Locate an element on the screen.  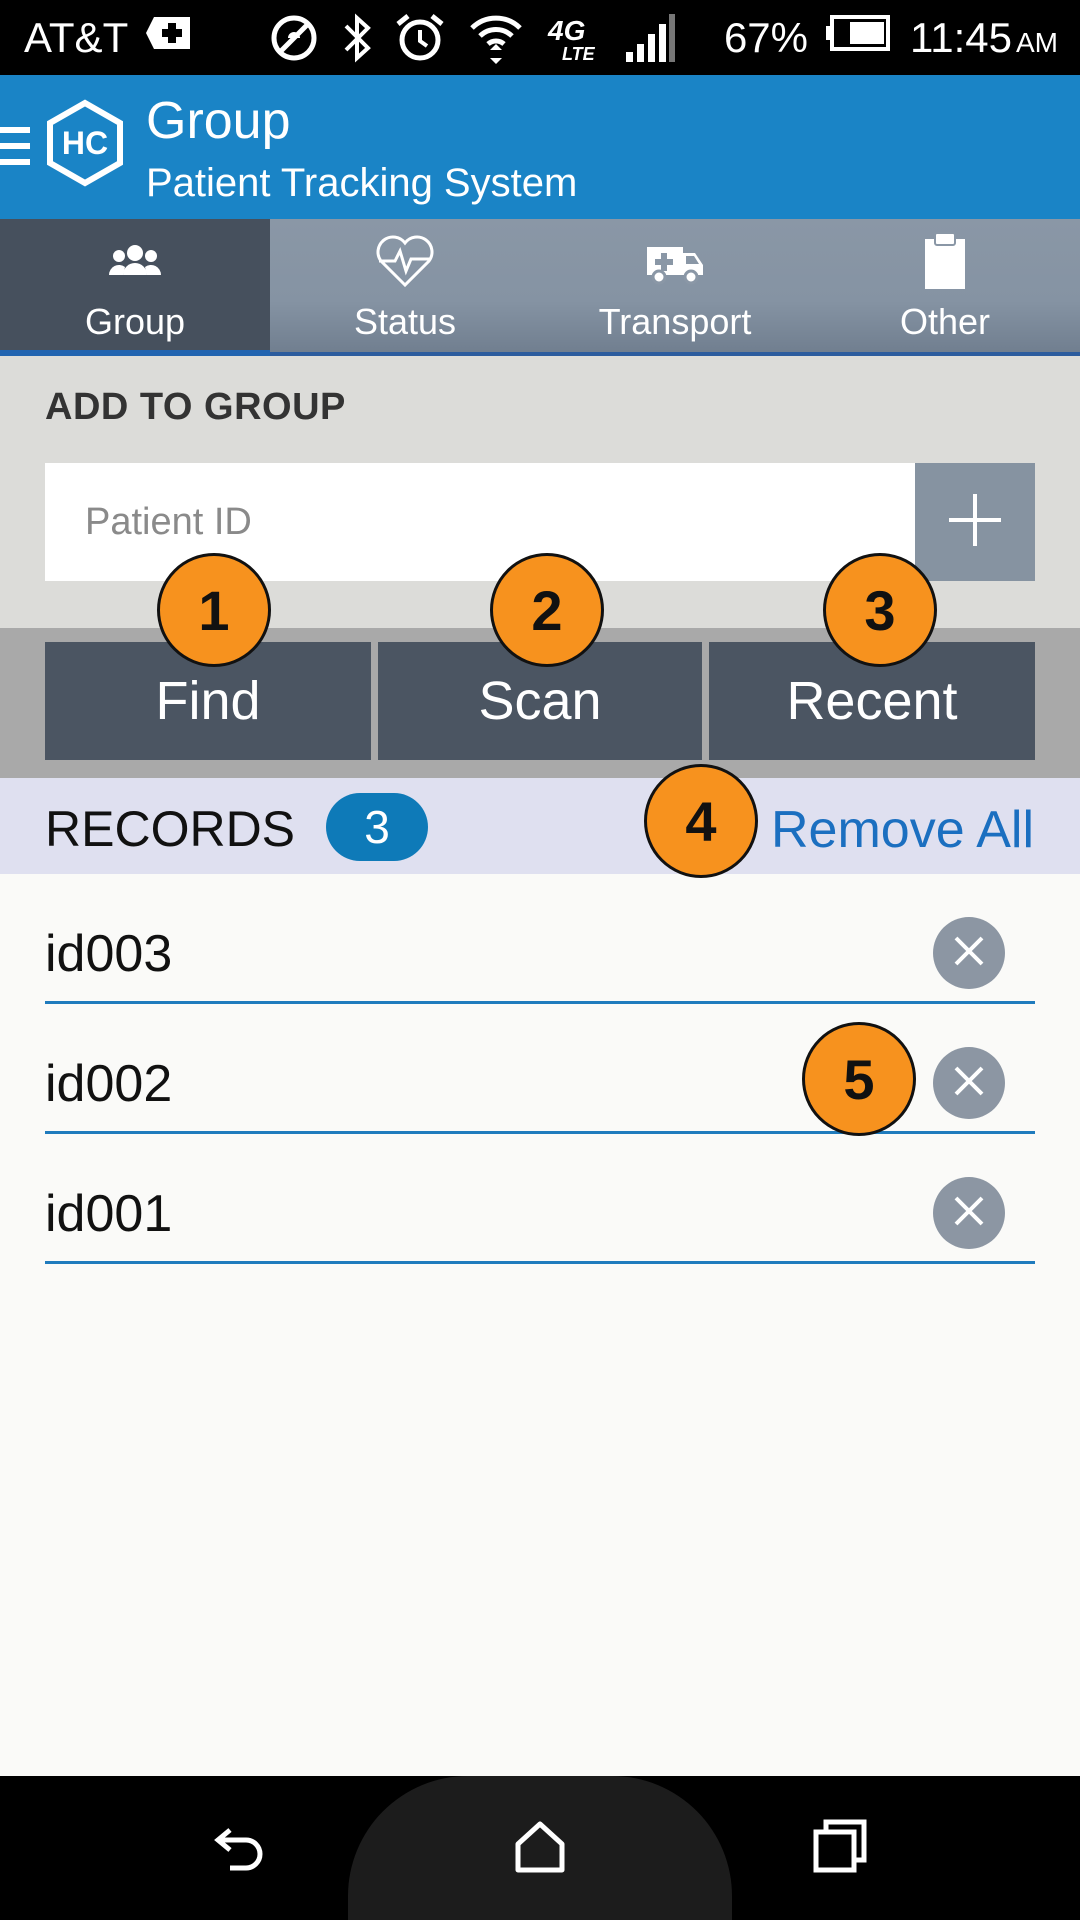
lte-icon: 4G LTE is located at coordinates (574, 38).